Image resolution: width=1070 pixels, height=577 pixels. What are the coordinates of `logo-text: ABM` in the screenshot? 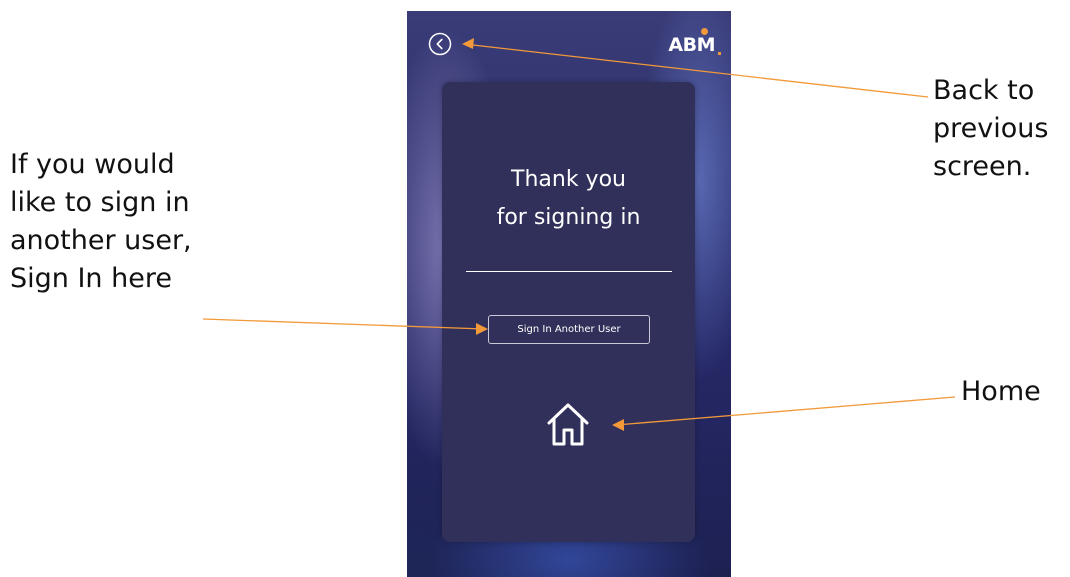 It's located at (691, 45).